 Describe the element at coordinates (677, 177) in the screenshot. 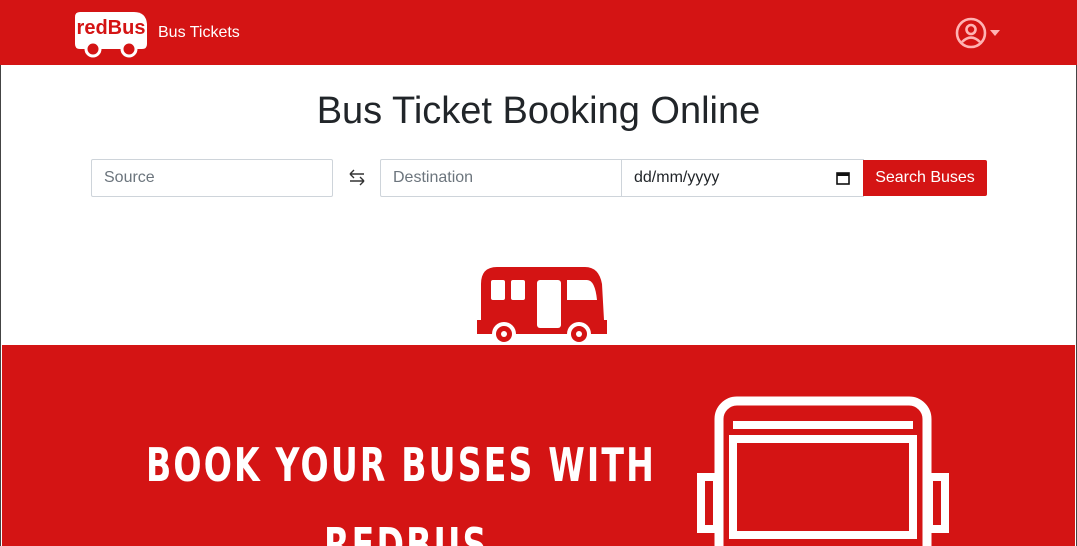

I see `date-value: dd/mm/yyyy` at that location.